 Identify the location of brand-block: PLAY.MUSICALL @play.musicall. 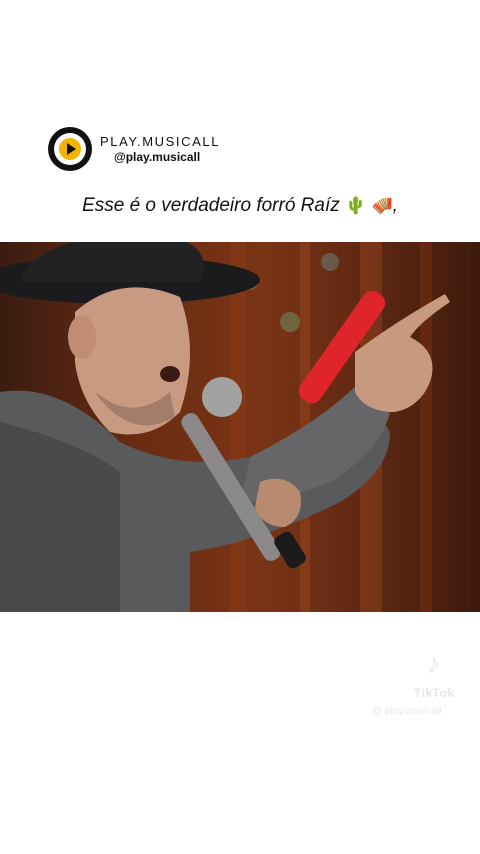
(160, 149).